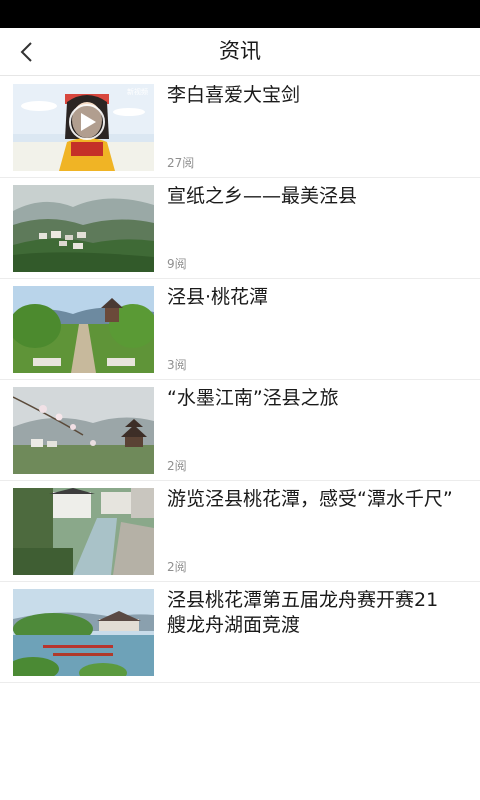  Describe the element at coordinates (137, 92) in the screenshot. I see `video-watermark: 新视频` at that location.